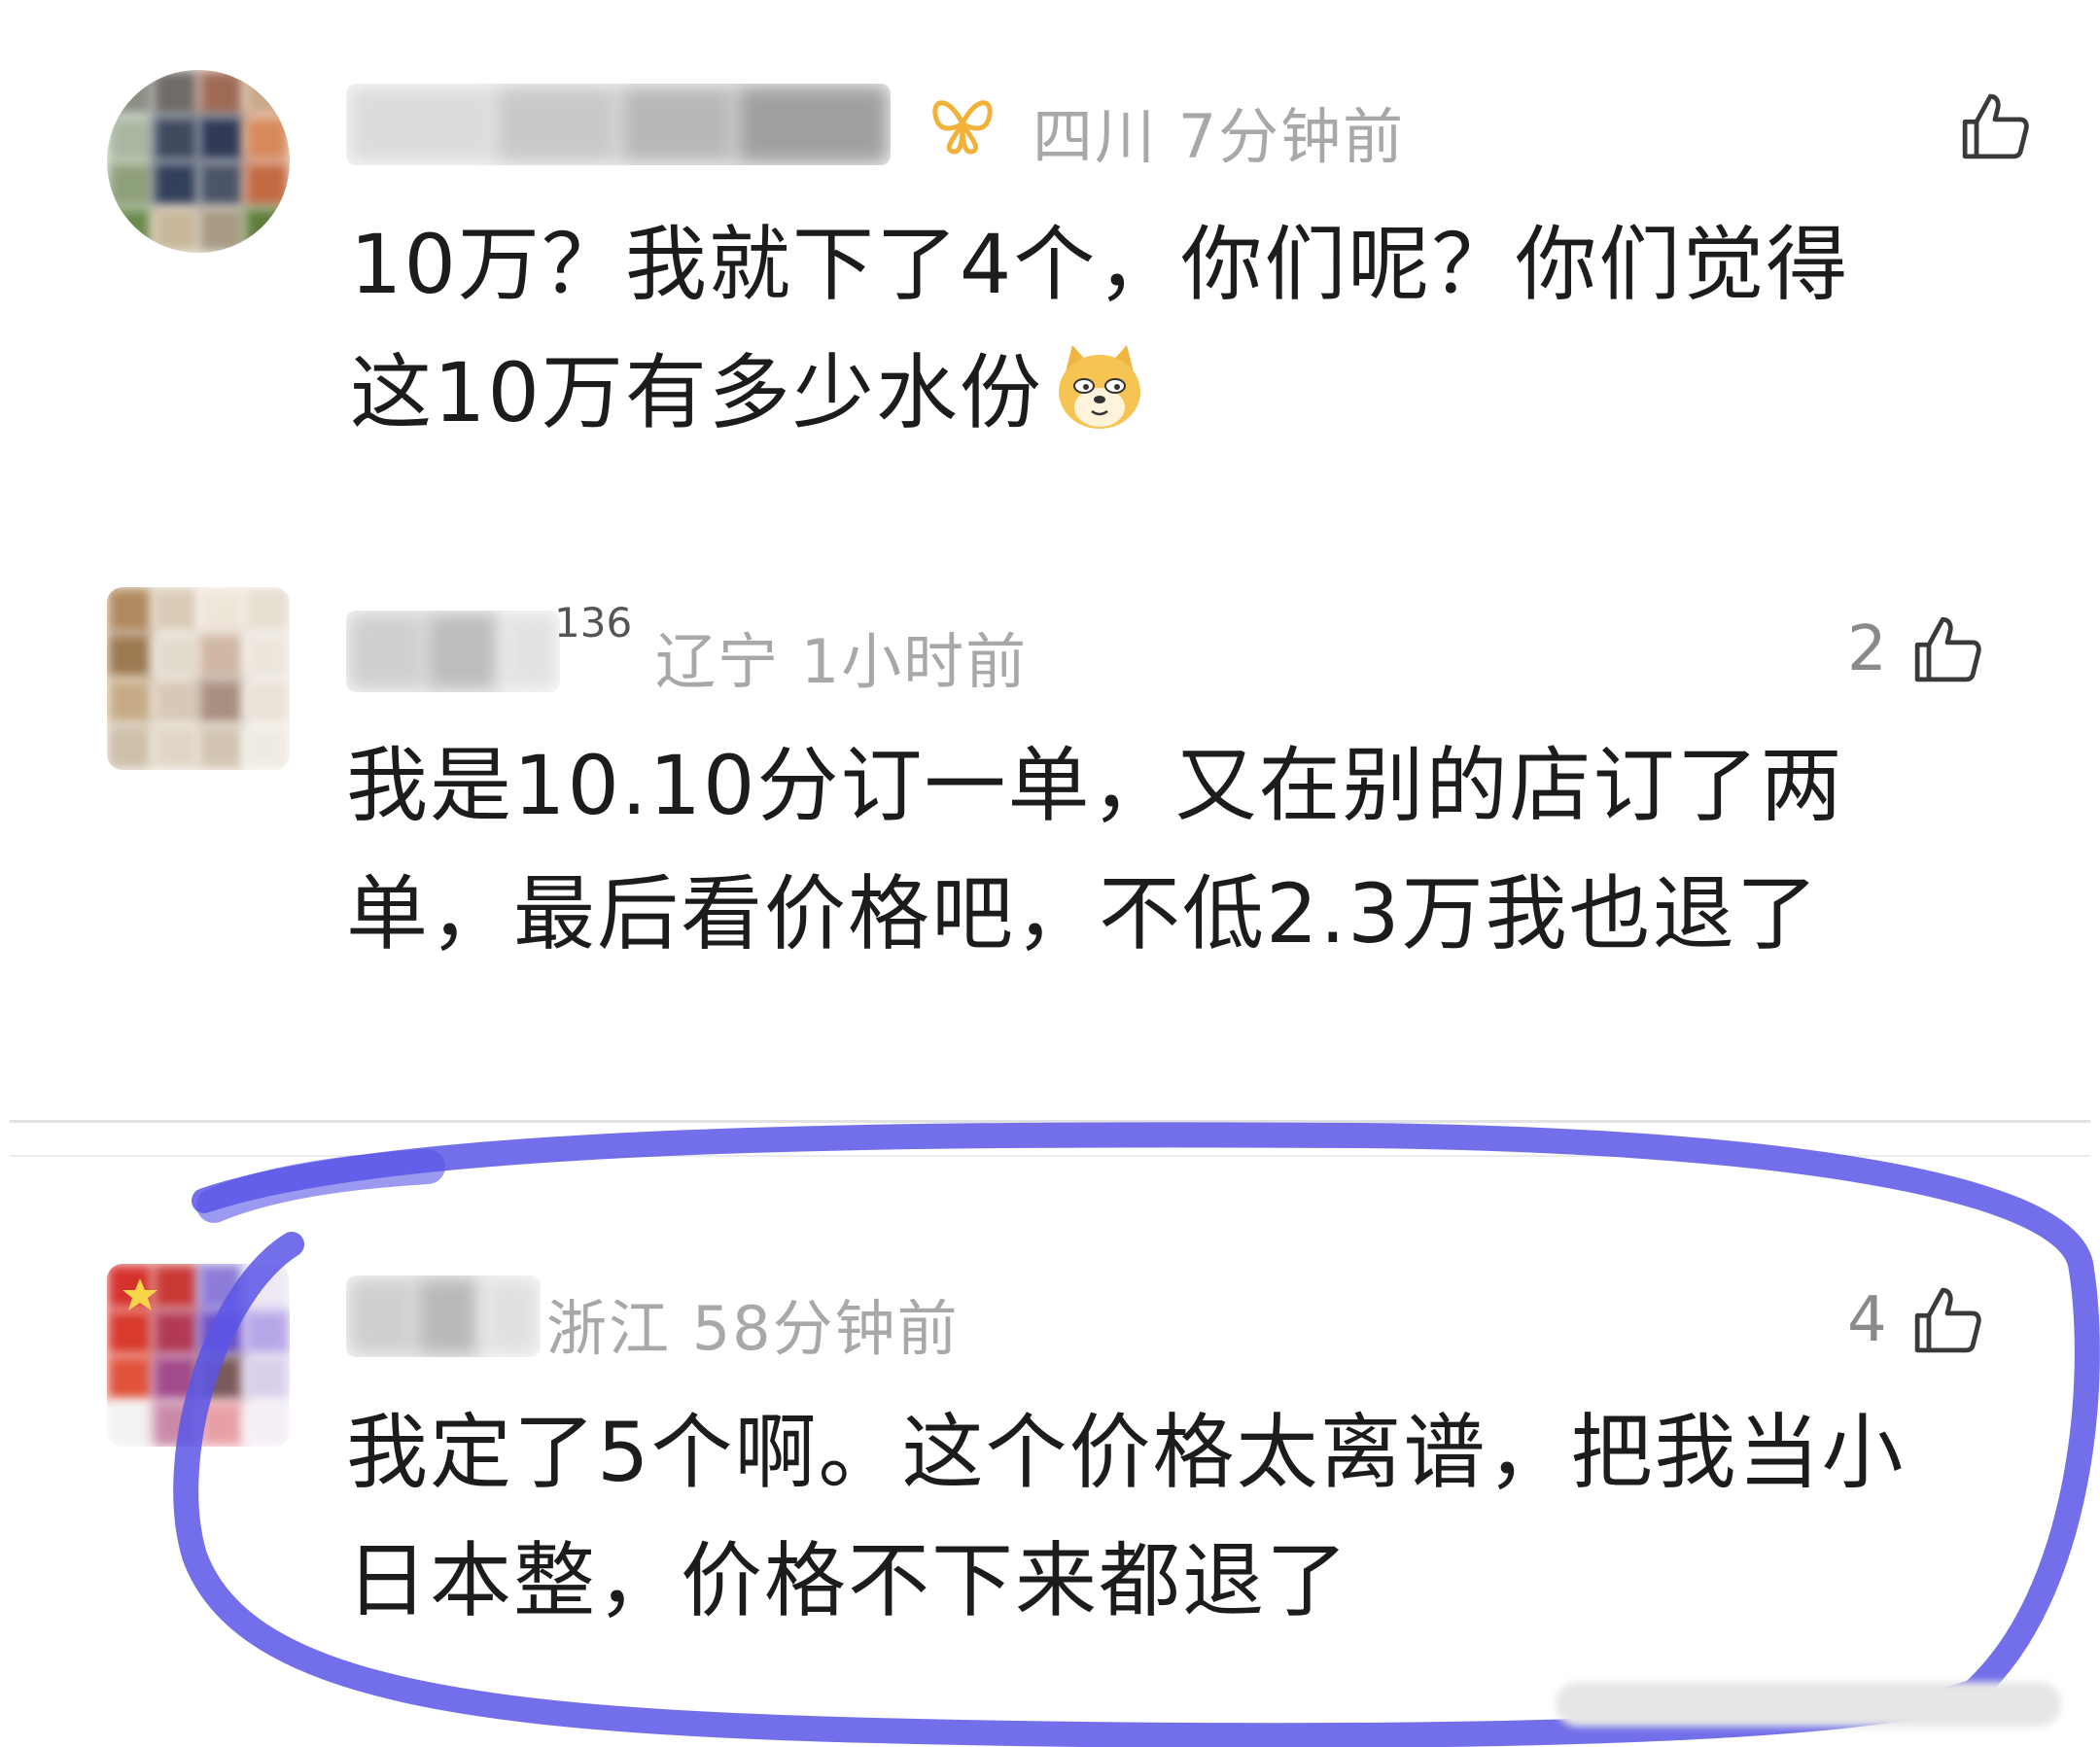  Describe the element at coordinates (1099, 328) in the screenshot. I see `comment-body: 10万？我就下了4个，你们呢？你们觉得 这10万有多少水份` at that location.